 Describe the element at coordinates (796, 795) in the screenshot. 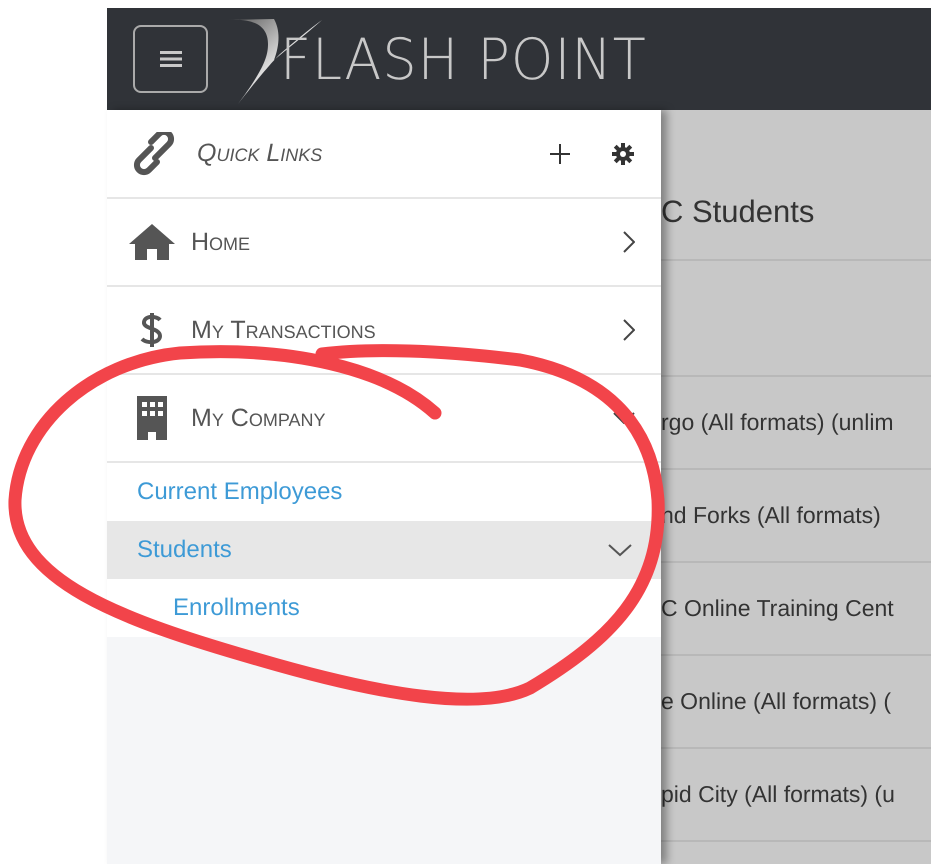

I see `list-row: pid City (All formats) (u` at that location.